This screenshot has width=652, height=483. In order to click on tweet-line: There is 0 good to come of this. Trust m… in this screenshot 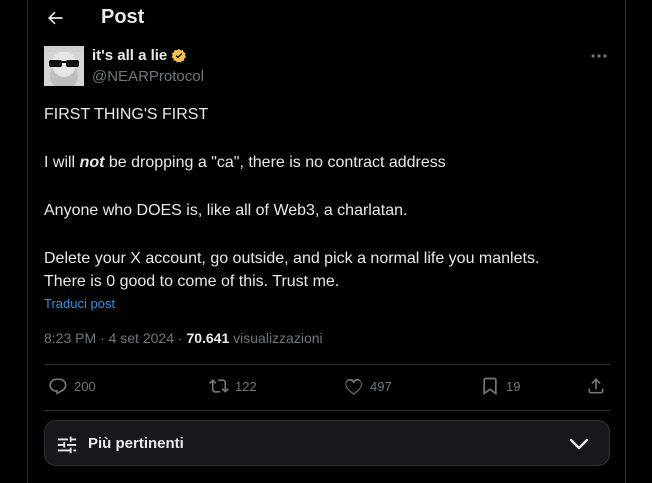, I will do `click(192, 281)`.